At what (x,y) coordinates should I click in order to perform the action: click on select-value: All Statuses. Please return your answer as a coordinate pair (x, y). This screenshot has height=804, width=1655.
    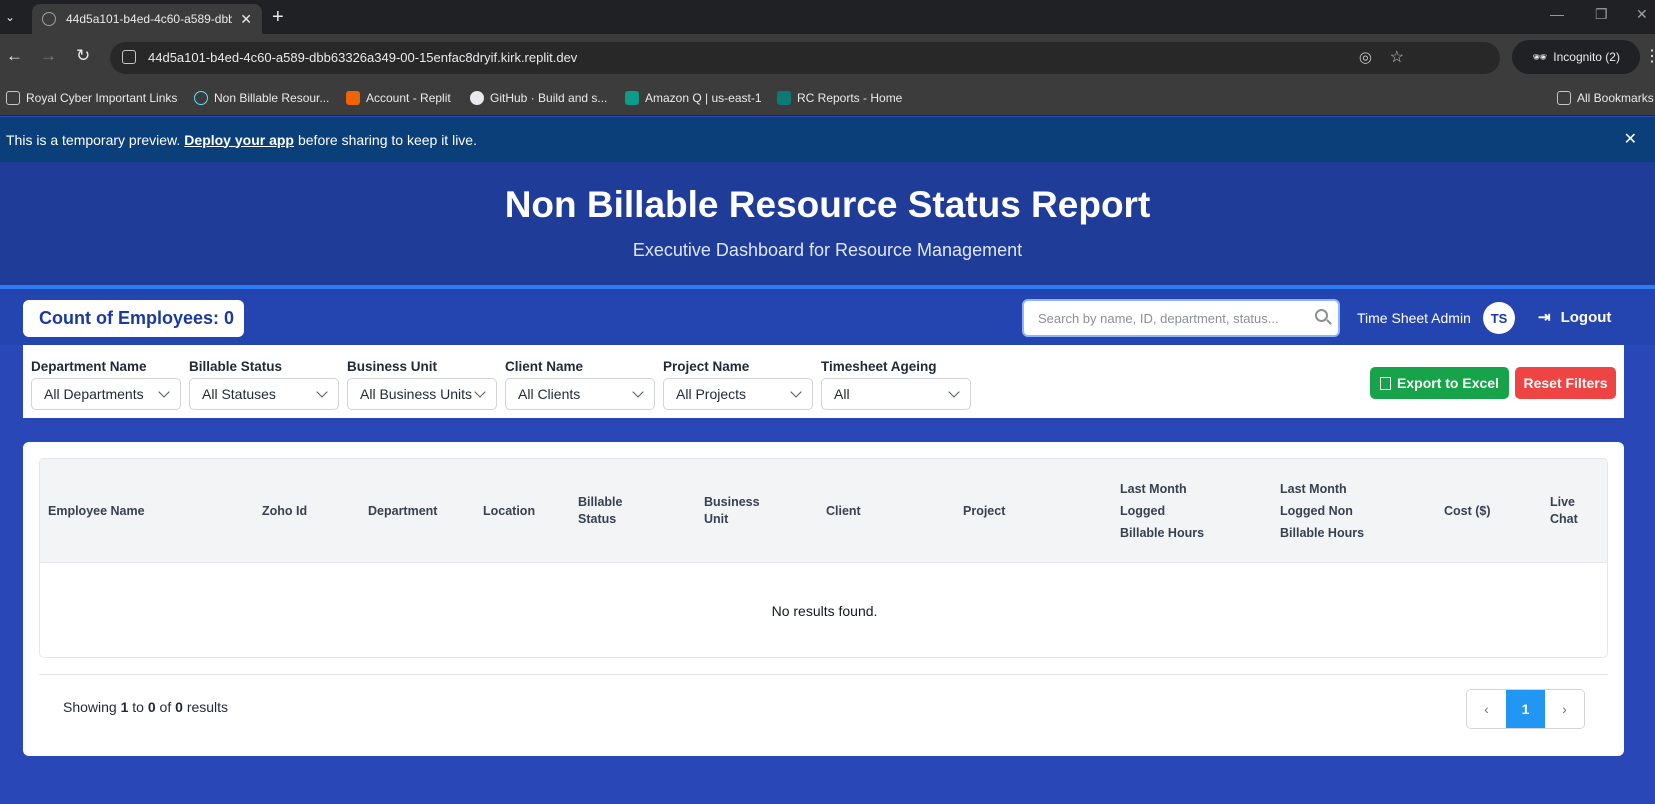
    Looking at the image, I should click on (239, 394).